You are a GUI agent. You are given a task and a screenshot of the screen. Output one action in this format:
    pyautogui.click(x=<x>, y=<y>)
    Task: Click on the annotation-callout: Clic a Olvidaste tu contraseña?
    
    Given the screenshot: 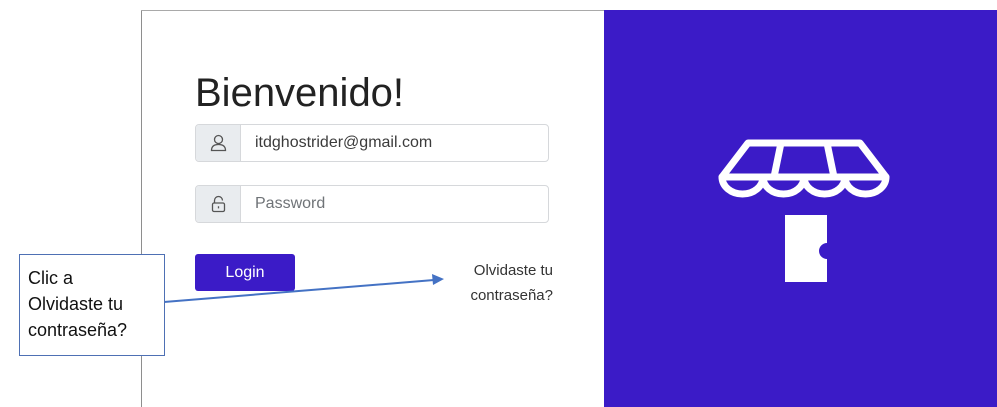 What is the action you would take?
    pyautogui.click(x=92, y=305)
    